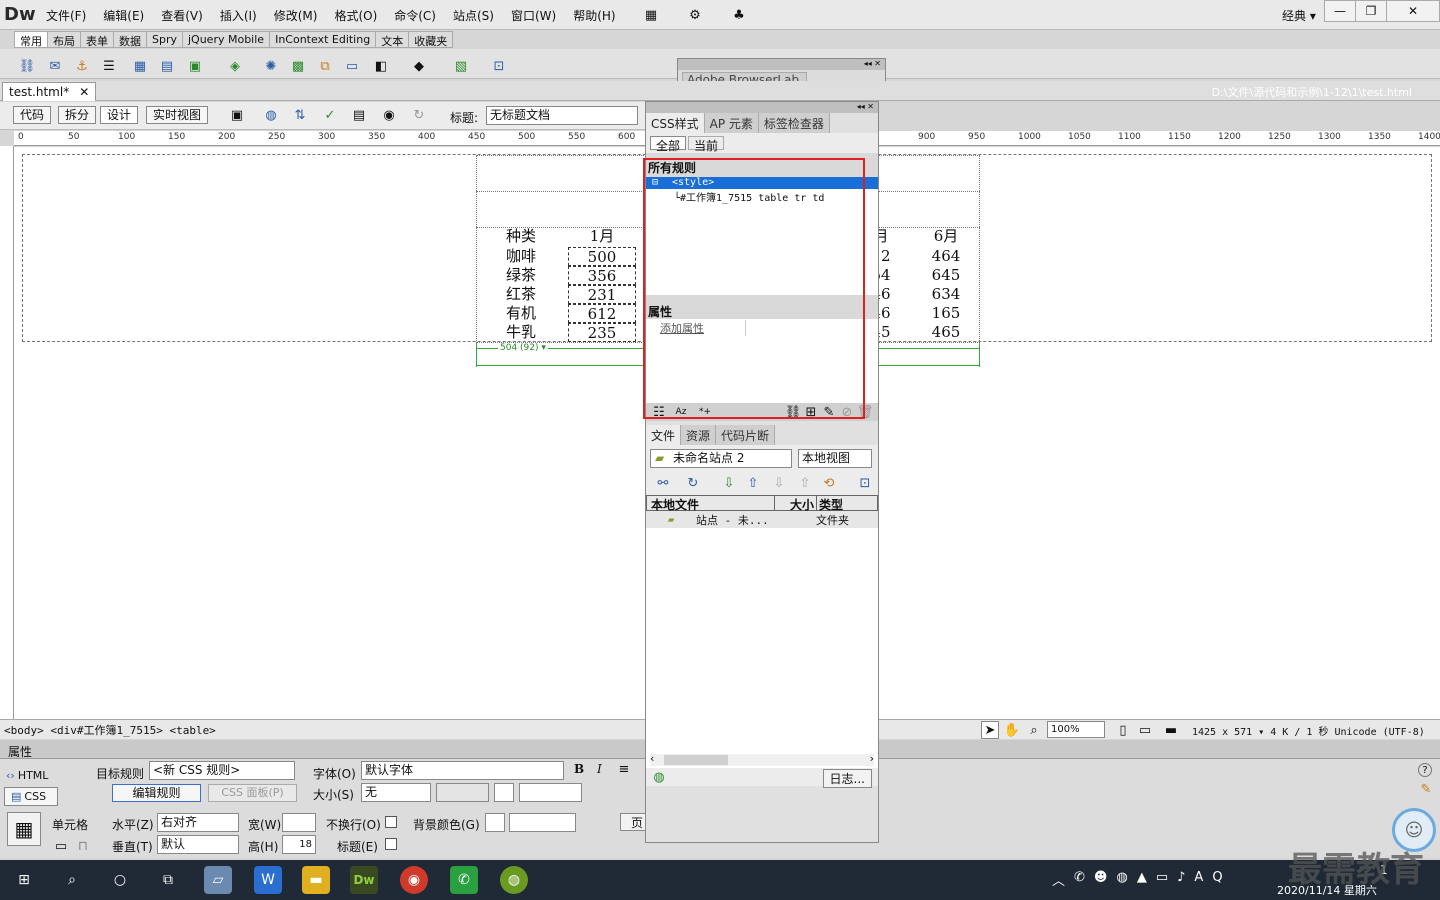 The height and width of the screenshot is (900, 1440). What do you see at coordinates (464, 880) in the screenshot?
I see `wechat-icon: ✆` at bounding box center [464, 880].